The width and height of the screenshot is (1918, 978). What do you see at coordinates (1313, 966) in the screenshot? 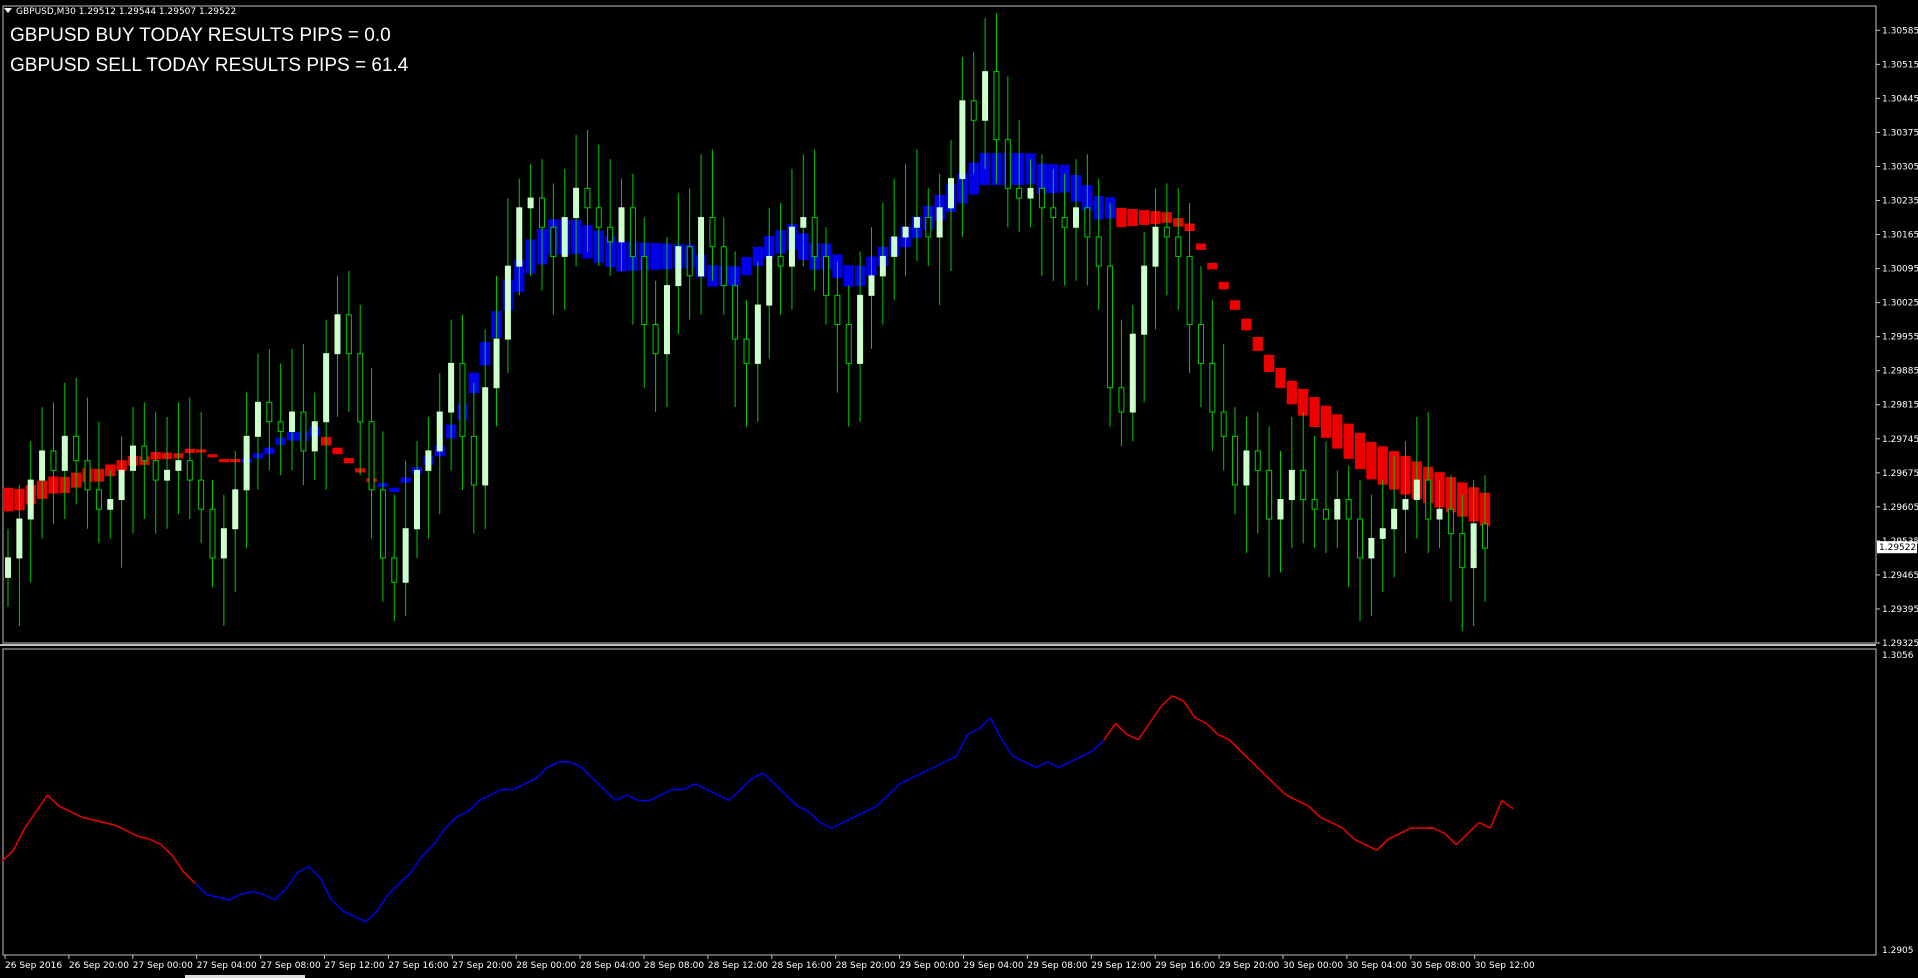
I see `time-axis-label: 30 Sep 00:00` at bounding box center [1313, 966].